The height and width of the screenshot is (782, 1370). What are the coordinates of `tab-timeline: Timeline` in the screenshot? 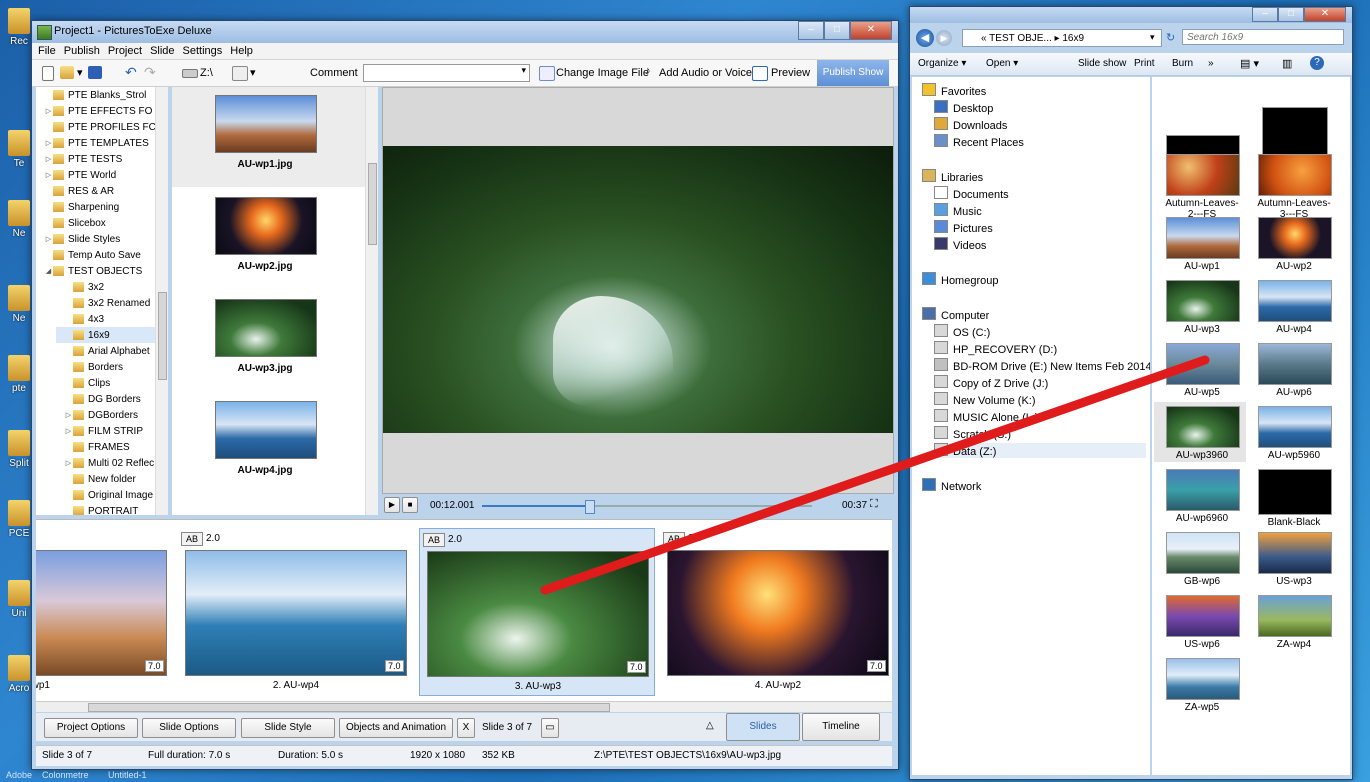 It's located at (841, 727).